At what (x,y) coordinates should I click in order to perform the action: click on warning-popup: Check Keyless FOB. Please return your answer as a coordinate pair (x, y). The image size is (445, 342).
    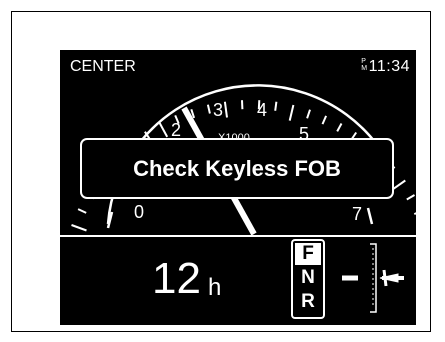
    Looking at the image, I should click on (237, 168).